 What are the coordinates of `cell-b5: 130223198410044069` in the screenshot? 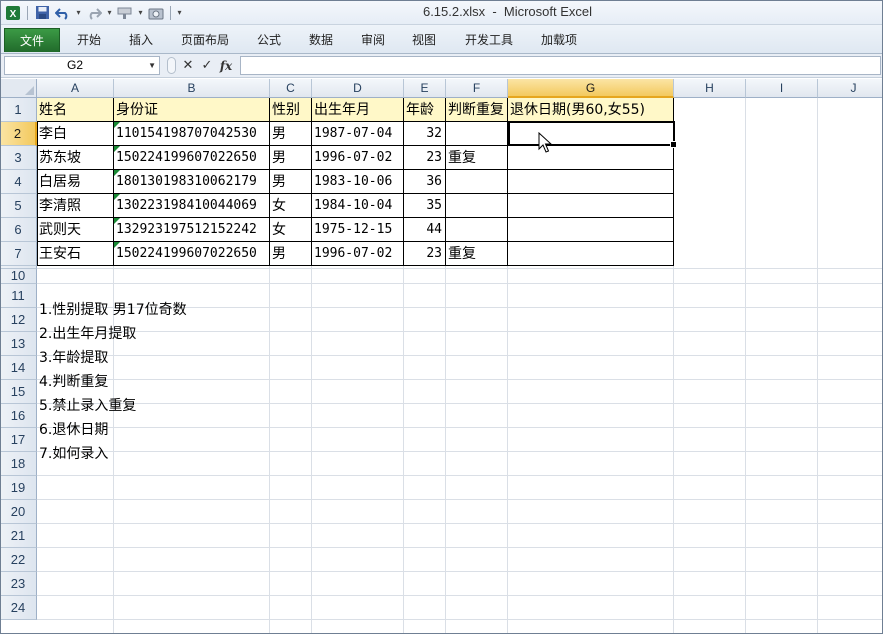 It's located at (192, 206).